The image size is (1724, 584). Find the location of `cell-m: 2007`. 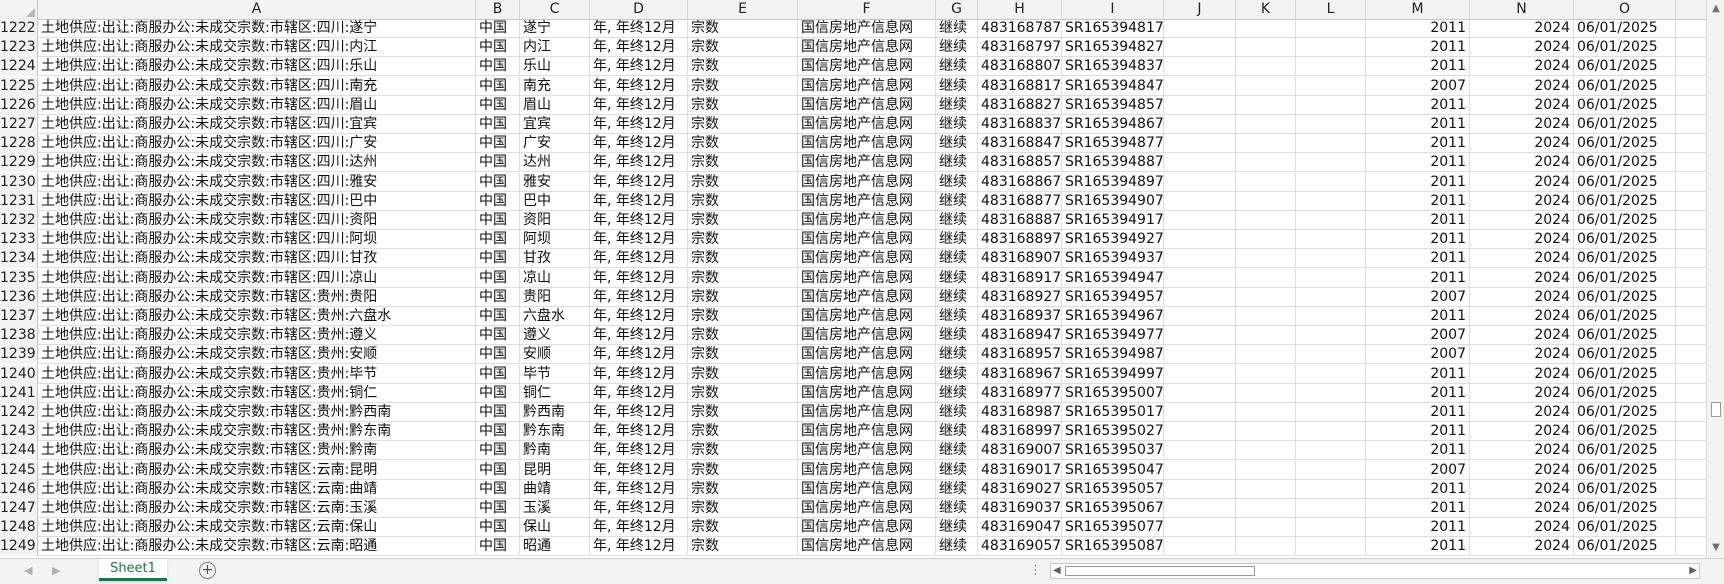

cell-m: 2007 is located at coordinates (1418, 355).